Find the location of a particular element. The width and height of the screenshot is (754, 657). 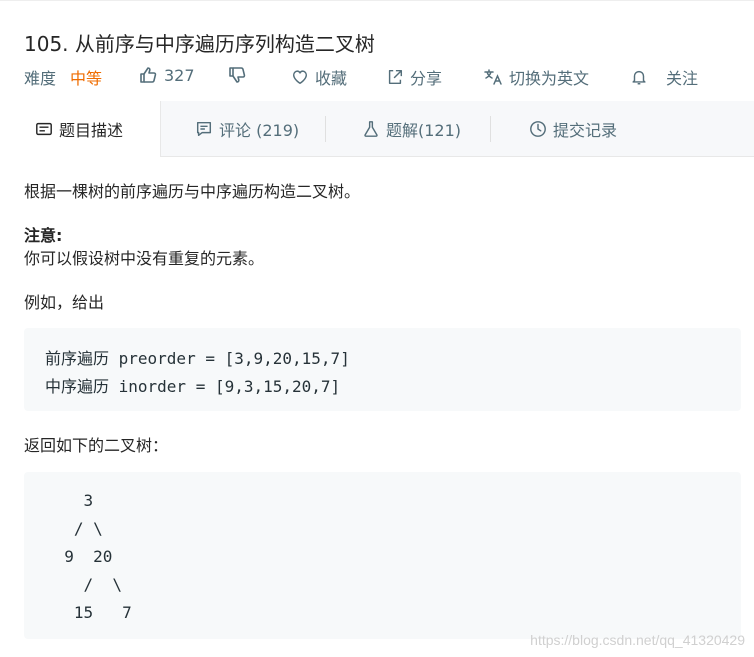

translate-button: 切换为英文 is located at coordinates (536, 77).